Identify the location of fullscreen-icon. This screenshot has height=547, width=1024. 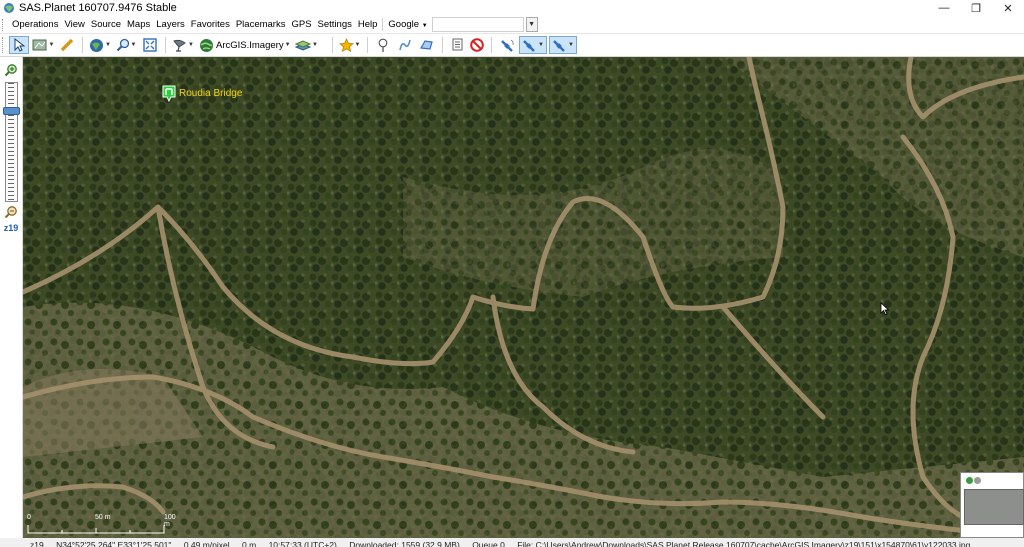
(150, 45).